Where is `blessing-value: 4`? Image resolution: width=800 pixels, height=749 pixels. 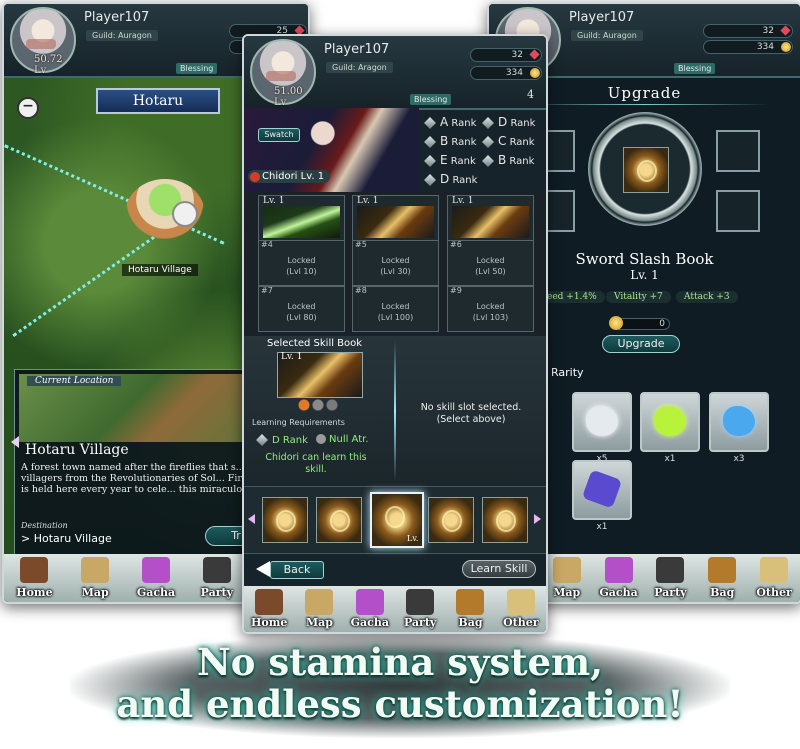 blessing-value: 4 is located at coordinates (530, 94).